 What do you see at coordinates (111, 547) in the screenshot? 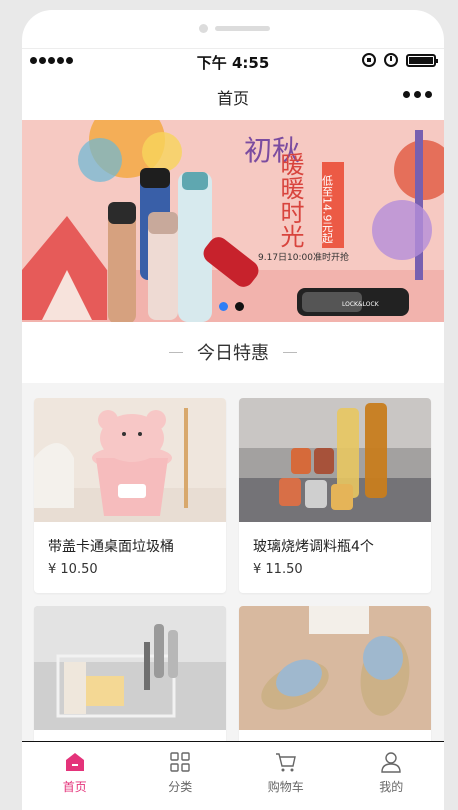
I see `product-name: 带盖卡通桌面垃圾桶` at bounding box center [111, 547].